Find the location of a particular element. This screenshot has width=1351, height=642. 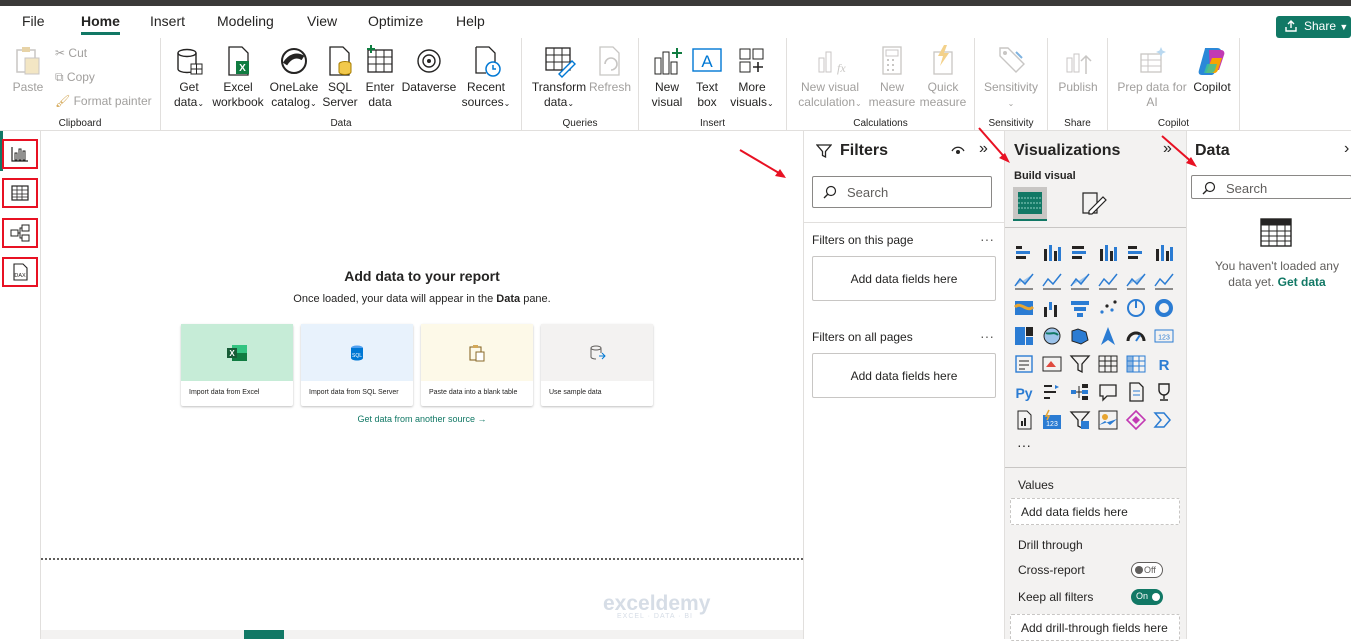

power-automate-icon is located at coordinates (1080, 420).